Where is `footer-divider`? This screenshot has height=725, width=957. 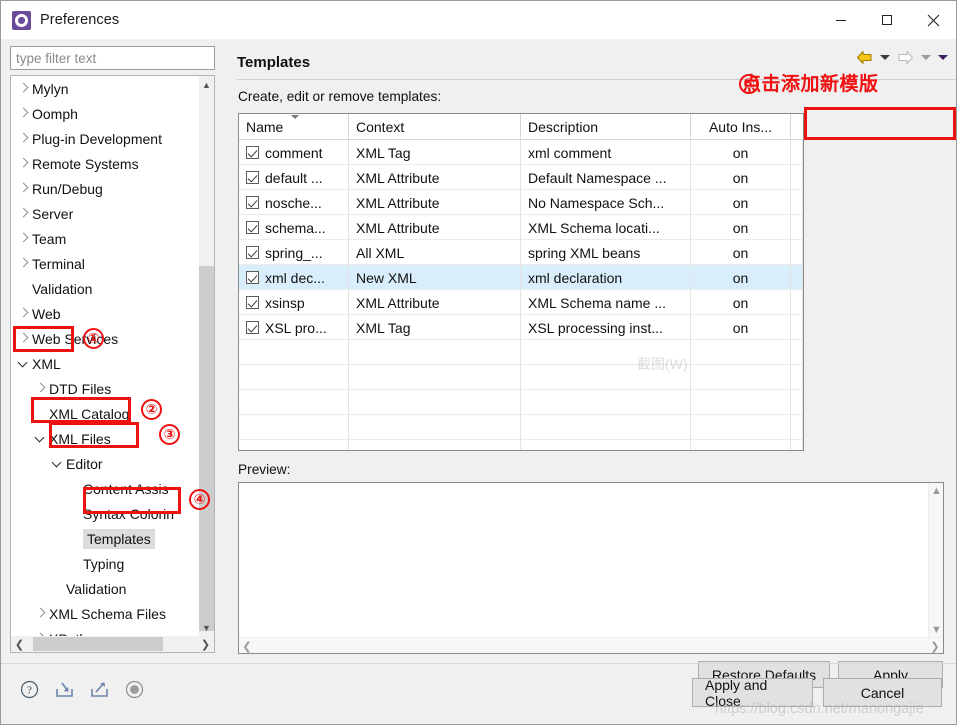
footer-divider is located at coordinates (478, 663).